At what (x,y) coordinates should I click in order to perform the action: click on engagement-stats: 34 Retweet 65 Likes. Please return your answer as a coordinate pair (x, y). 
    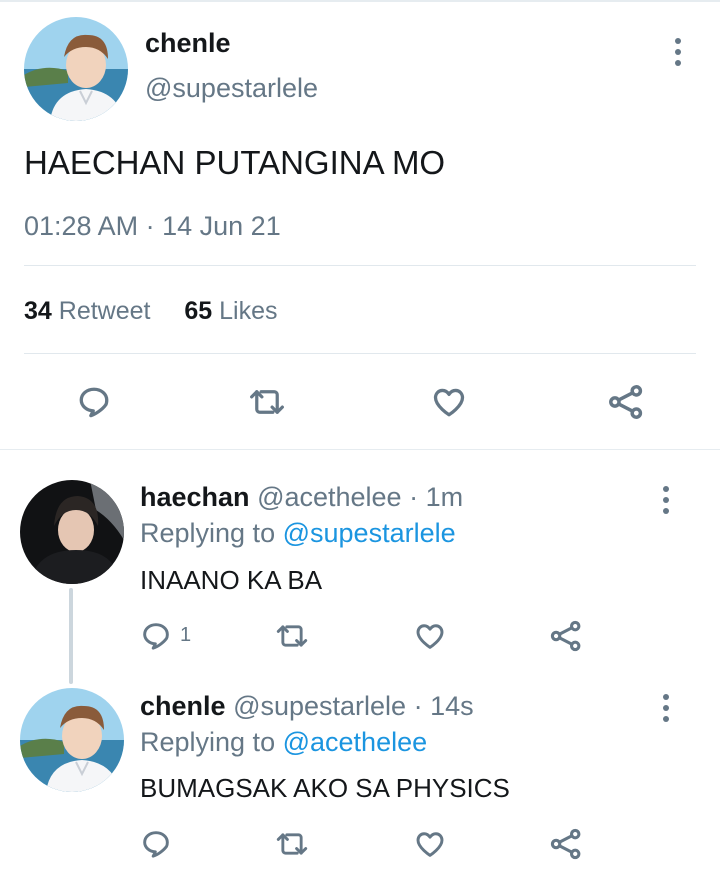
    Looking at the image, I should click on (151, 311).